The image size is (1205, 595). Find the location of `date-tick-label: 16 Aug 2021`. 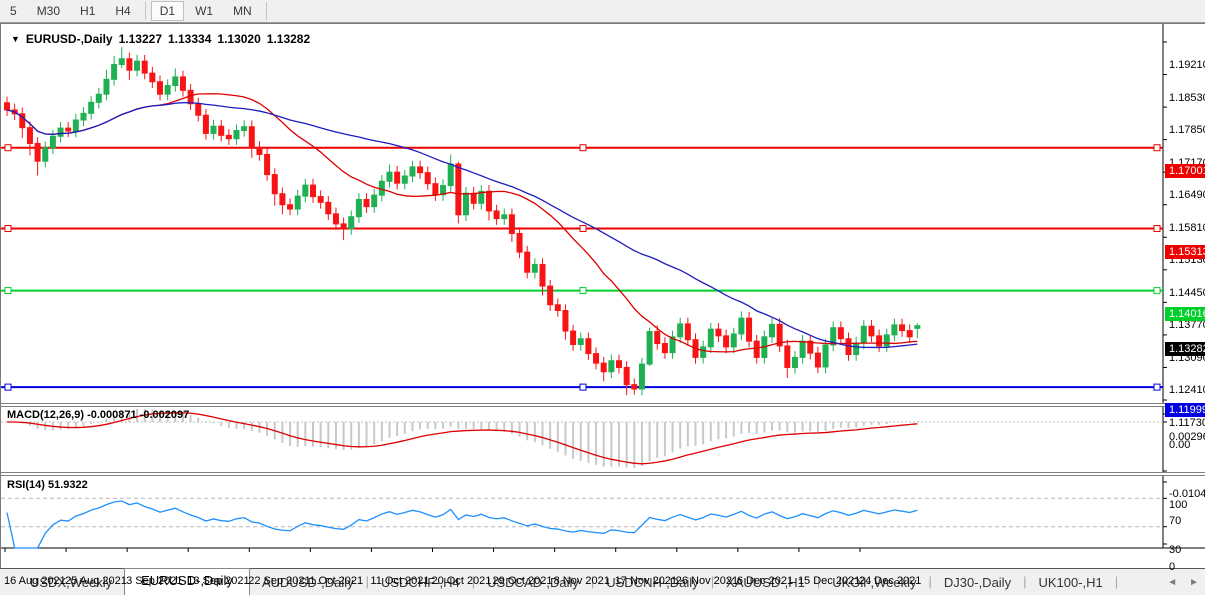

date-tick-label: 16 Aug 2021 is located at coordinates (35, 581).